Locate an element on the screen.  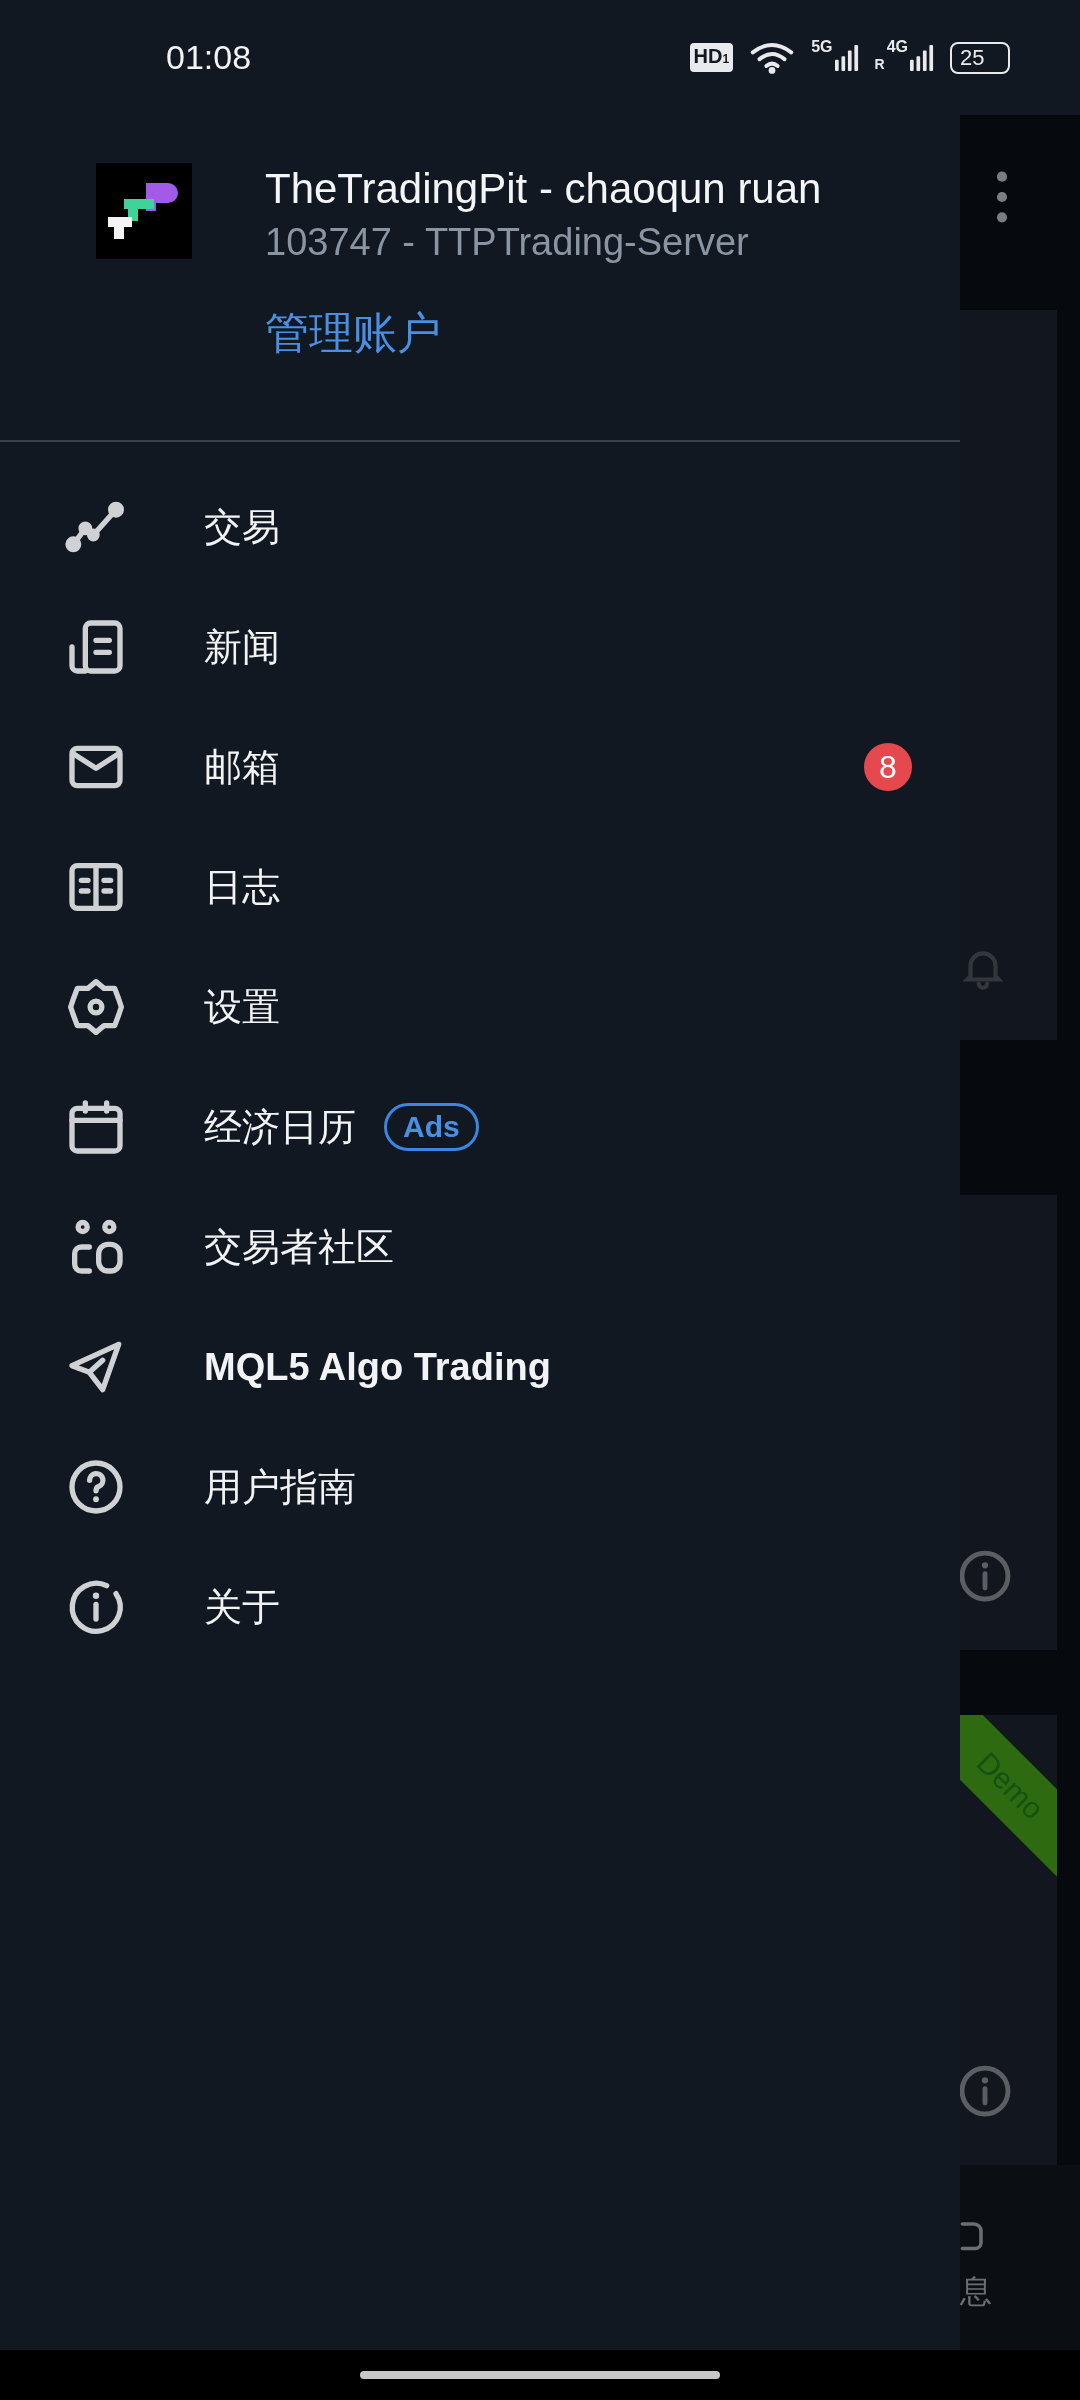
network-type-label: 4G is located at coordinates (897, 46).